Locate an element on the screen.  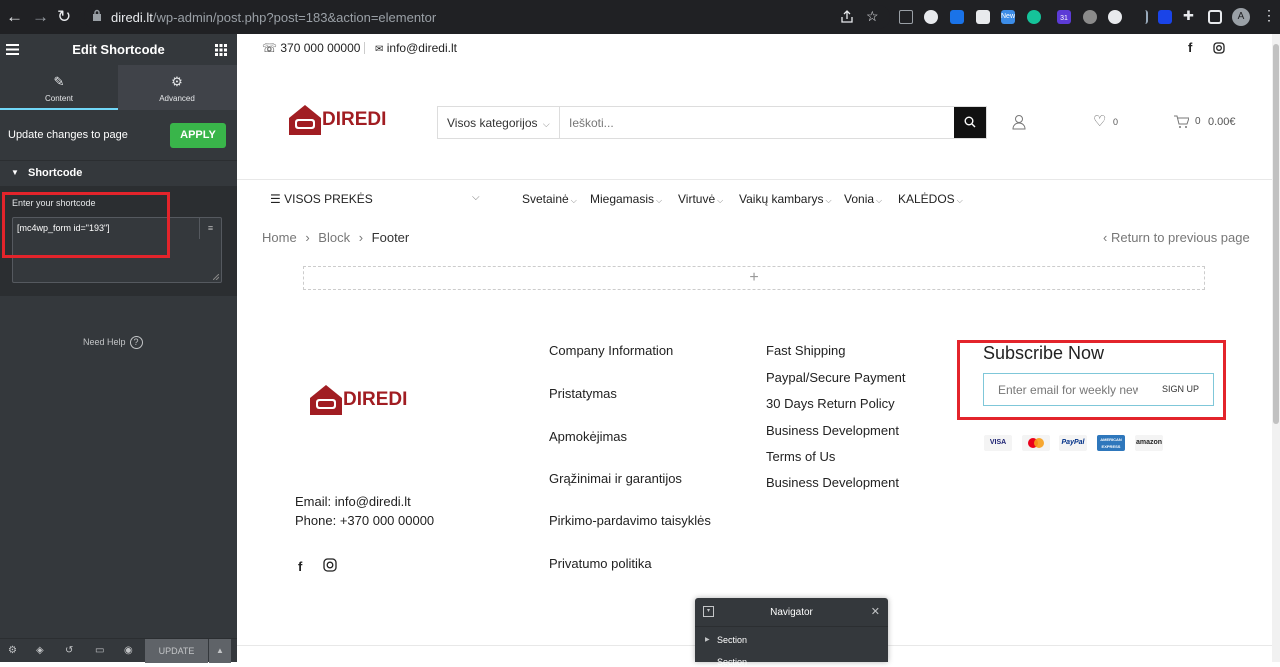
scrollbar-thumb is located at coordinates (1276, 234).